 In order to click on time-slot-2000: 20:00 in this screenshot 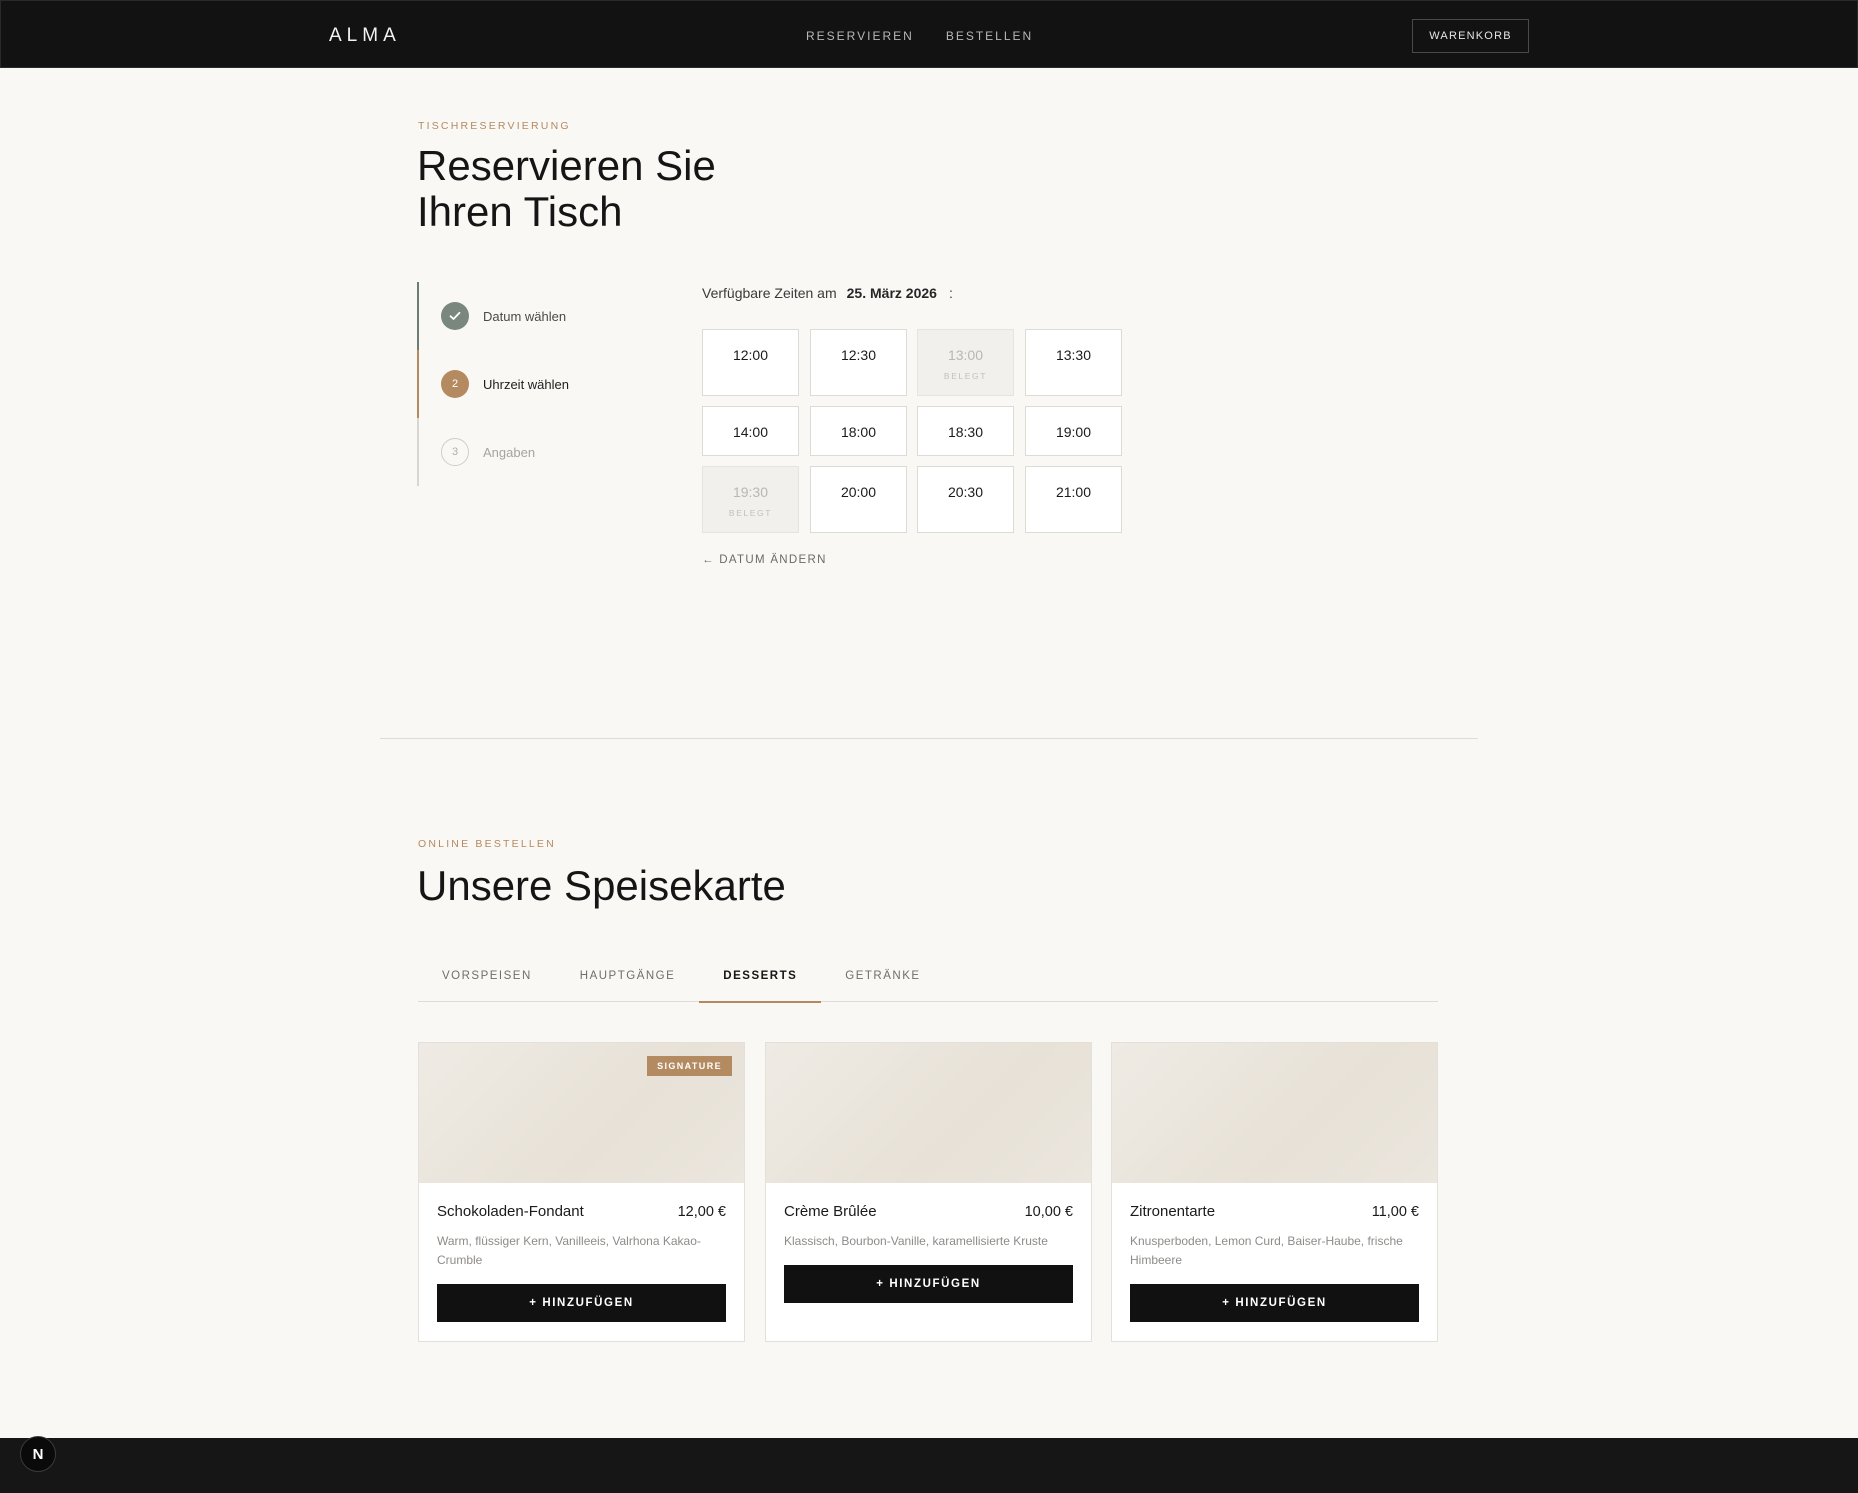, I will do `click(858, 499)`.